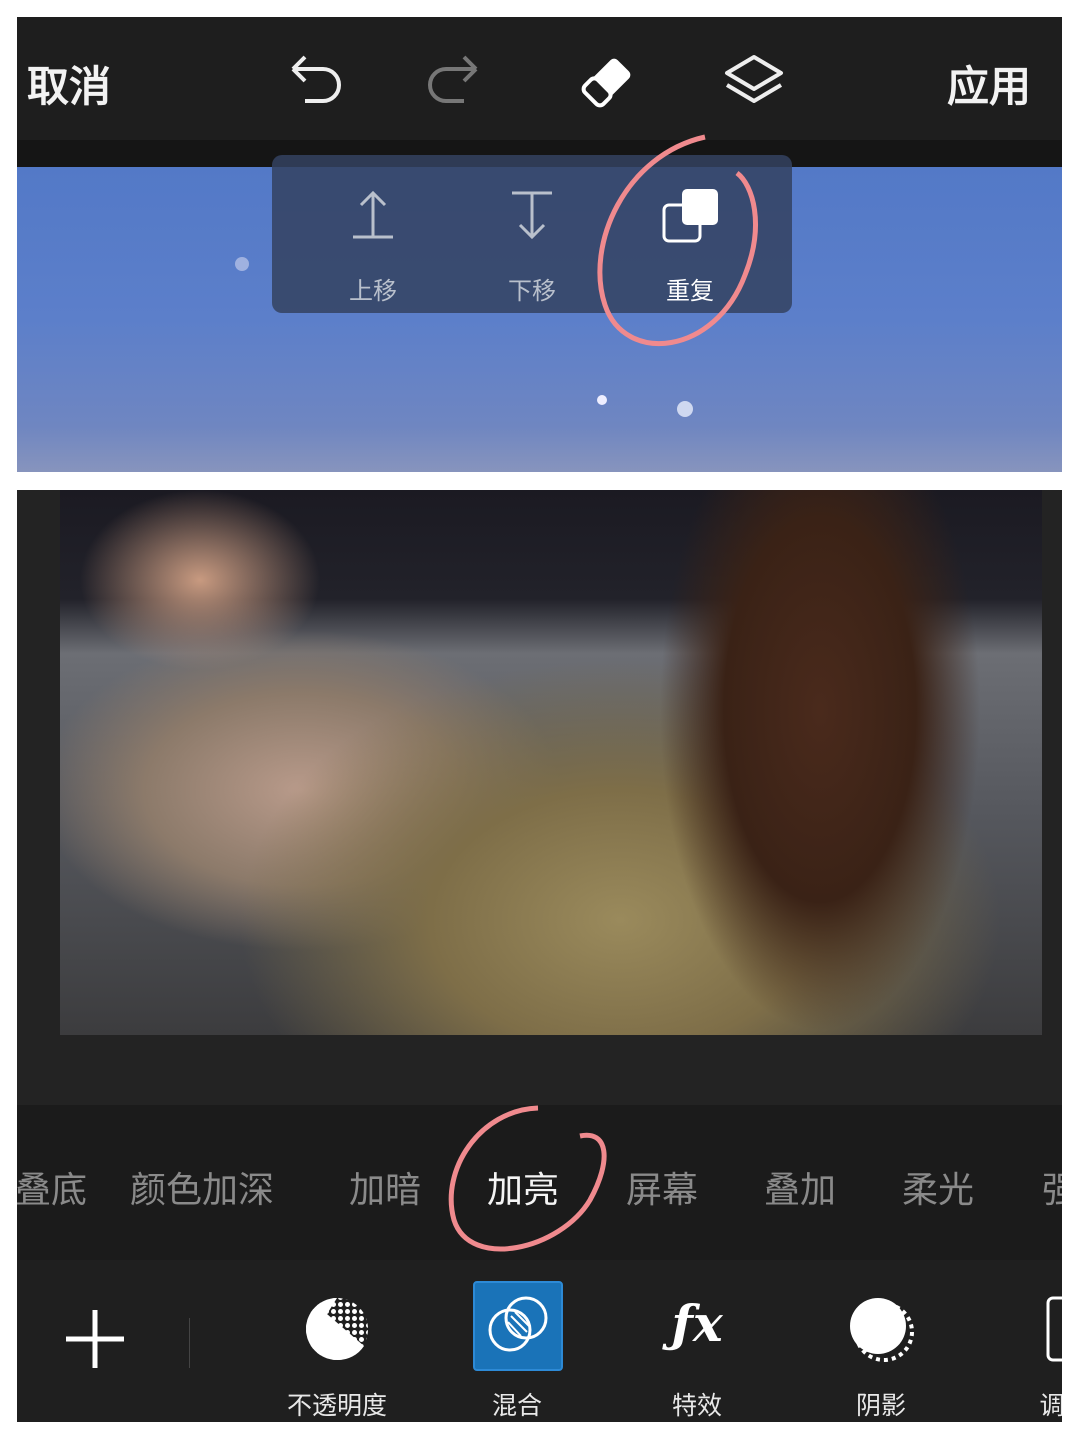 The height and width of the screenshot is (1440, 1080). I want to click on move-up-button: 上移, so click(373, 234).